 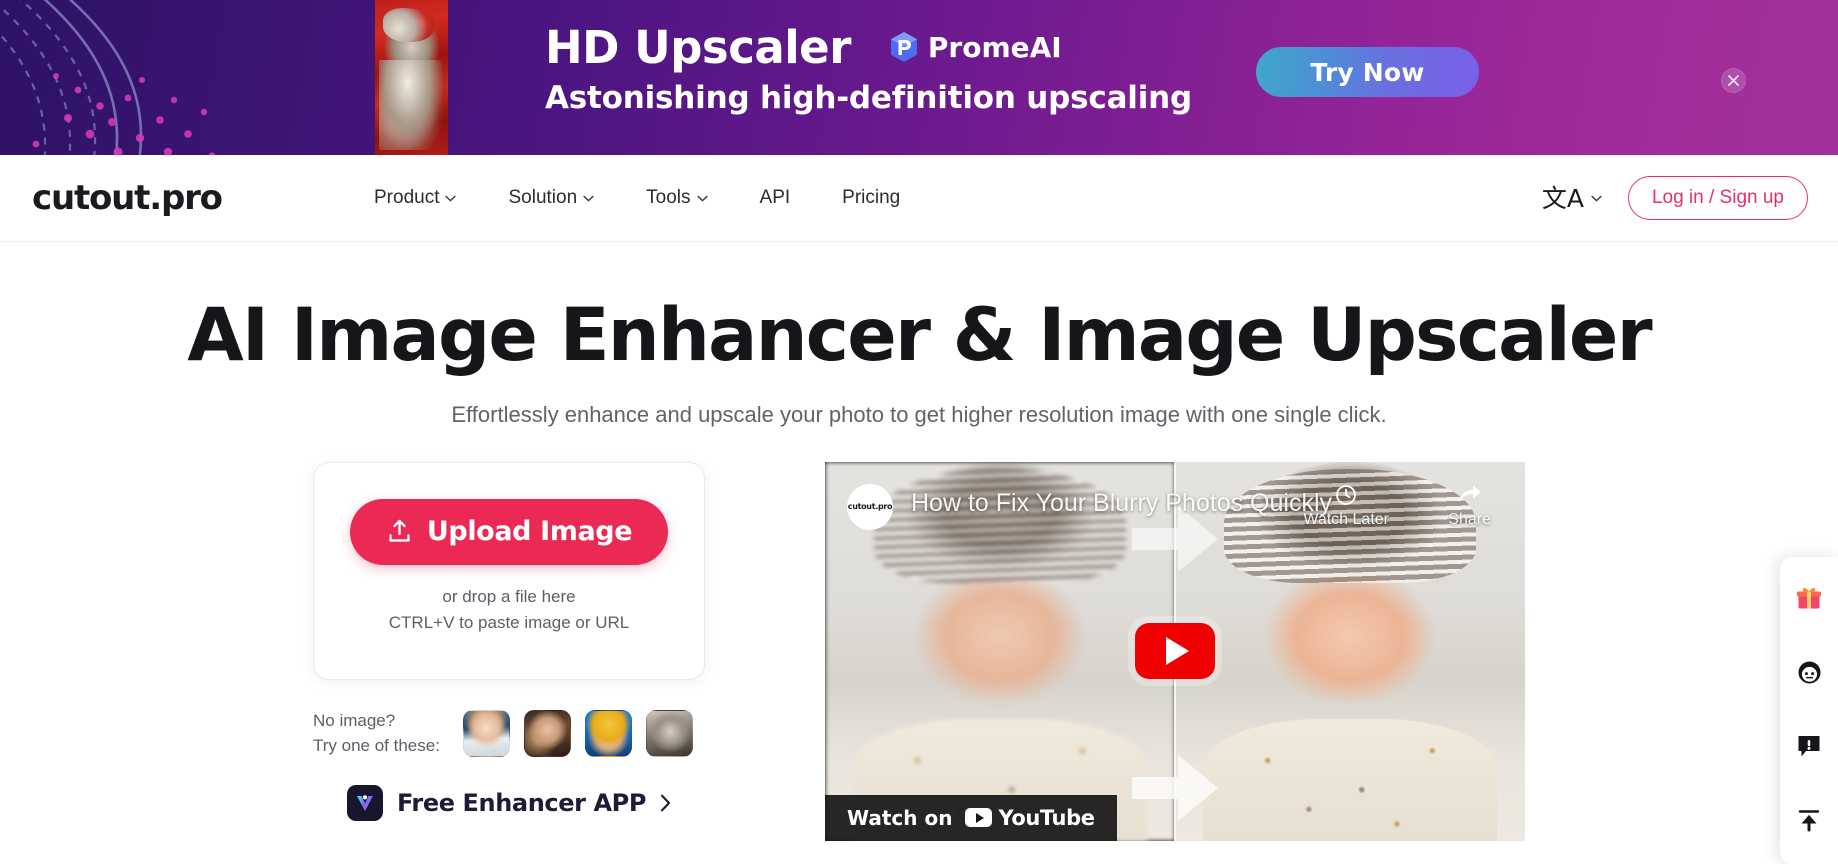 What do you see at coordinates (903, 47) in the screenshot?
I see `promeai-mark-icon` at bounding box center [903, 47].